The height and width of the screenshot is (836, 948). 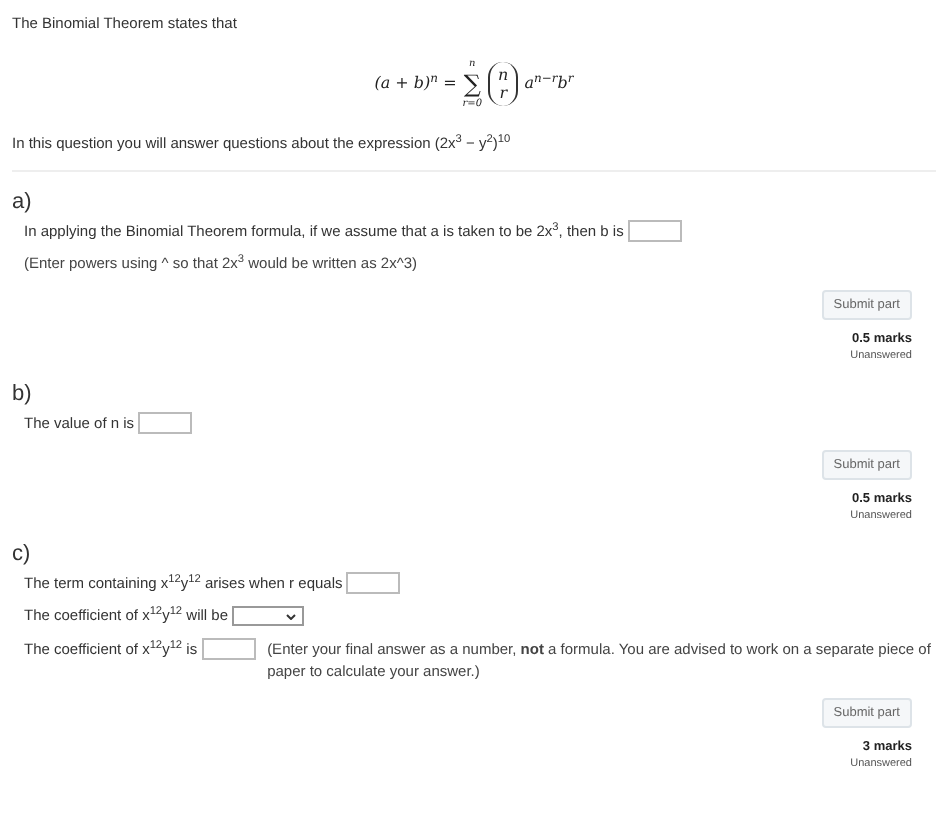 I want to click on part-label: b), so click(x=23, y=394).